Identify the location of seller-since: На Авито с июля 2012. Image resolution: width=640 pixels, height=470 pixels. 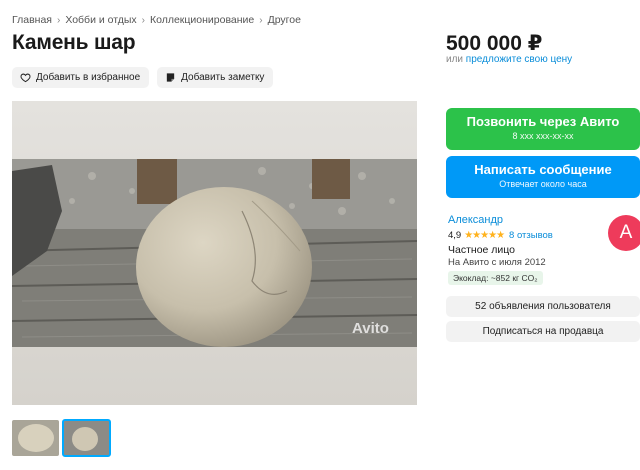
(497, 262).